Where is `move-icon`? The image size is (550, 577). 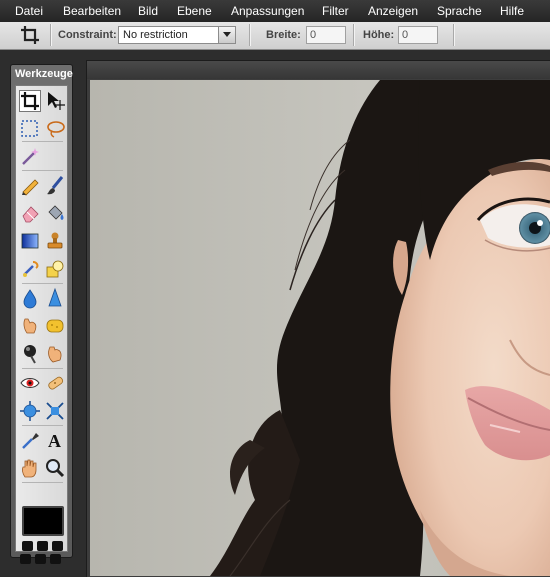 move-icon is located at coordinates (55, 101).